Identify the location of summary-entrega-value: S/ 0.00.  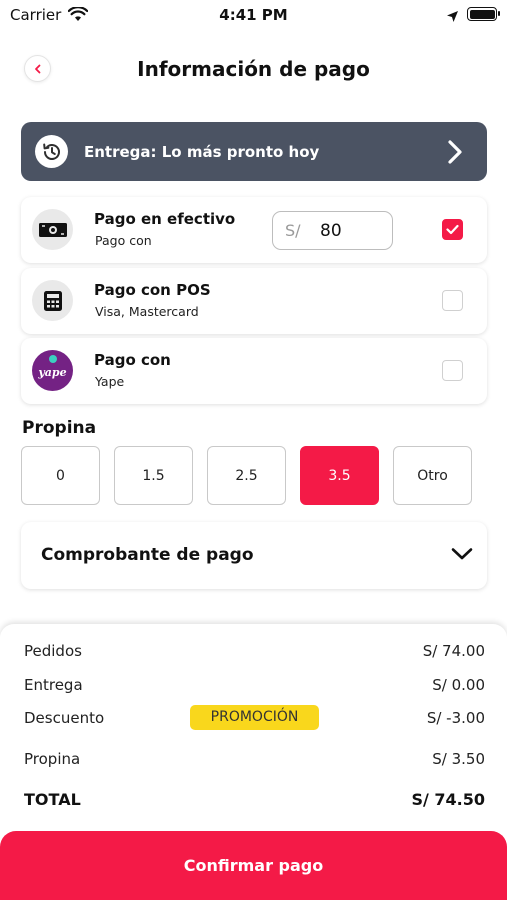
(458, 685).